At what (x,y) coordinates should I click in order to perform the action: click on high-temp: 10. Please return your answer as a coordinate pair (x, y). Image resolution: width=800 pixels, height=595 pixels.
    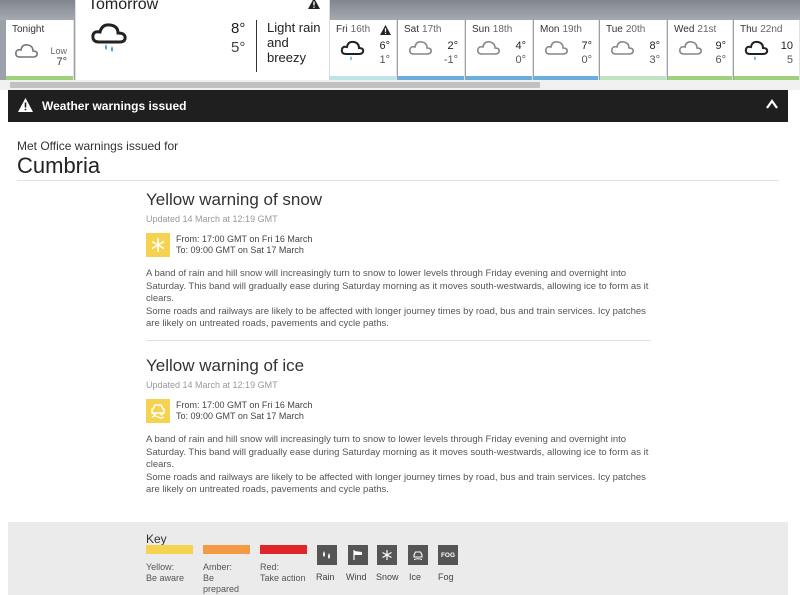
    Looking at the image, I should click on (786, 46).